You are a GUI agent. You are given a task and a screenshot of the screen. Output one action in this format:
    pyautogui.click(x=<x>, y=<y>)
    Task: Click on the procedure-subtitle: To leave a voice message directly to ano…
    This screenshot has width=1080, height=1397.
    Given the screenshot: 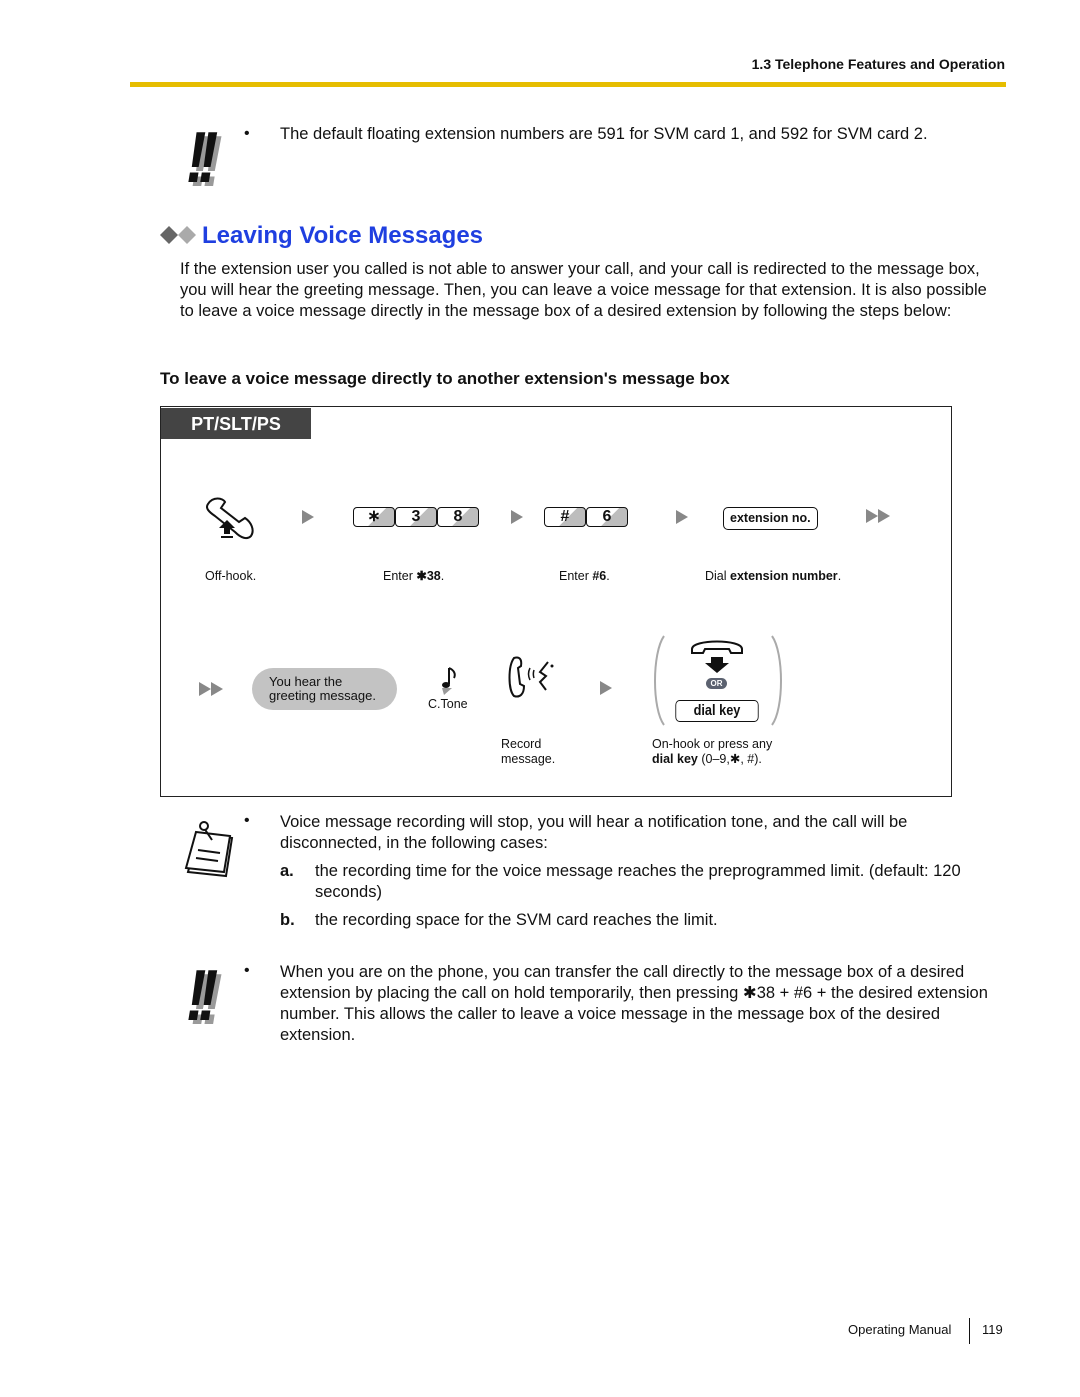 What is the action you would take?
    pyautogui.click(x=445, y=378)
    